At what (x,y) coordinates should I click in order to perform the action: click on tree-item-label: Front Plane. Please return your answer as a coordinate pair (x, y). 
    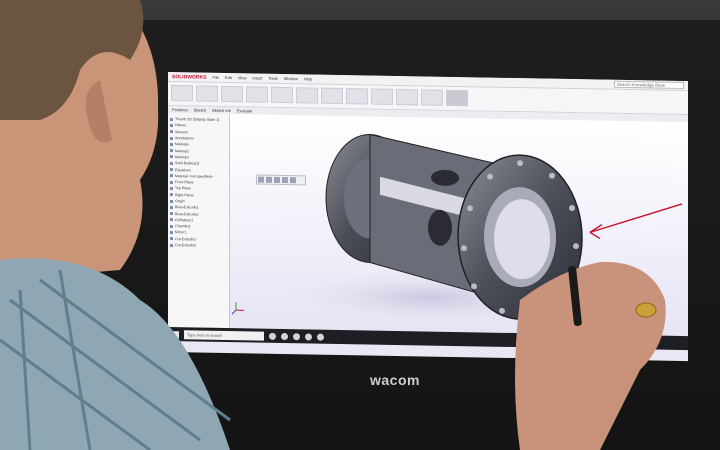
    Looking at the image, I should click on (184, 182).